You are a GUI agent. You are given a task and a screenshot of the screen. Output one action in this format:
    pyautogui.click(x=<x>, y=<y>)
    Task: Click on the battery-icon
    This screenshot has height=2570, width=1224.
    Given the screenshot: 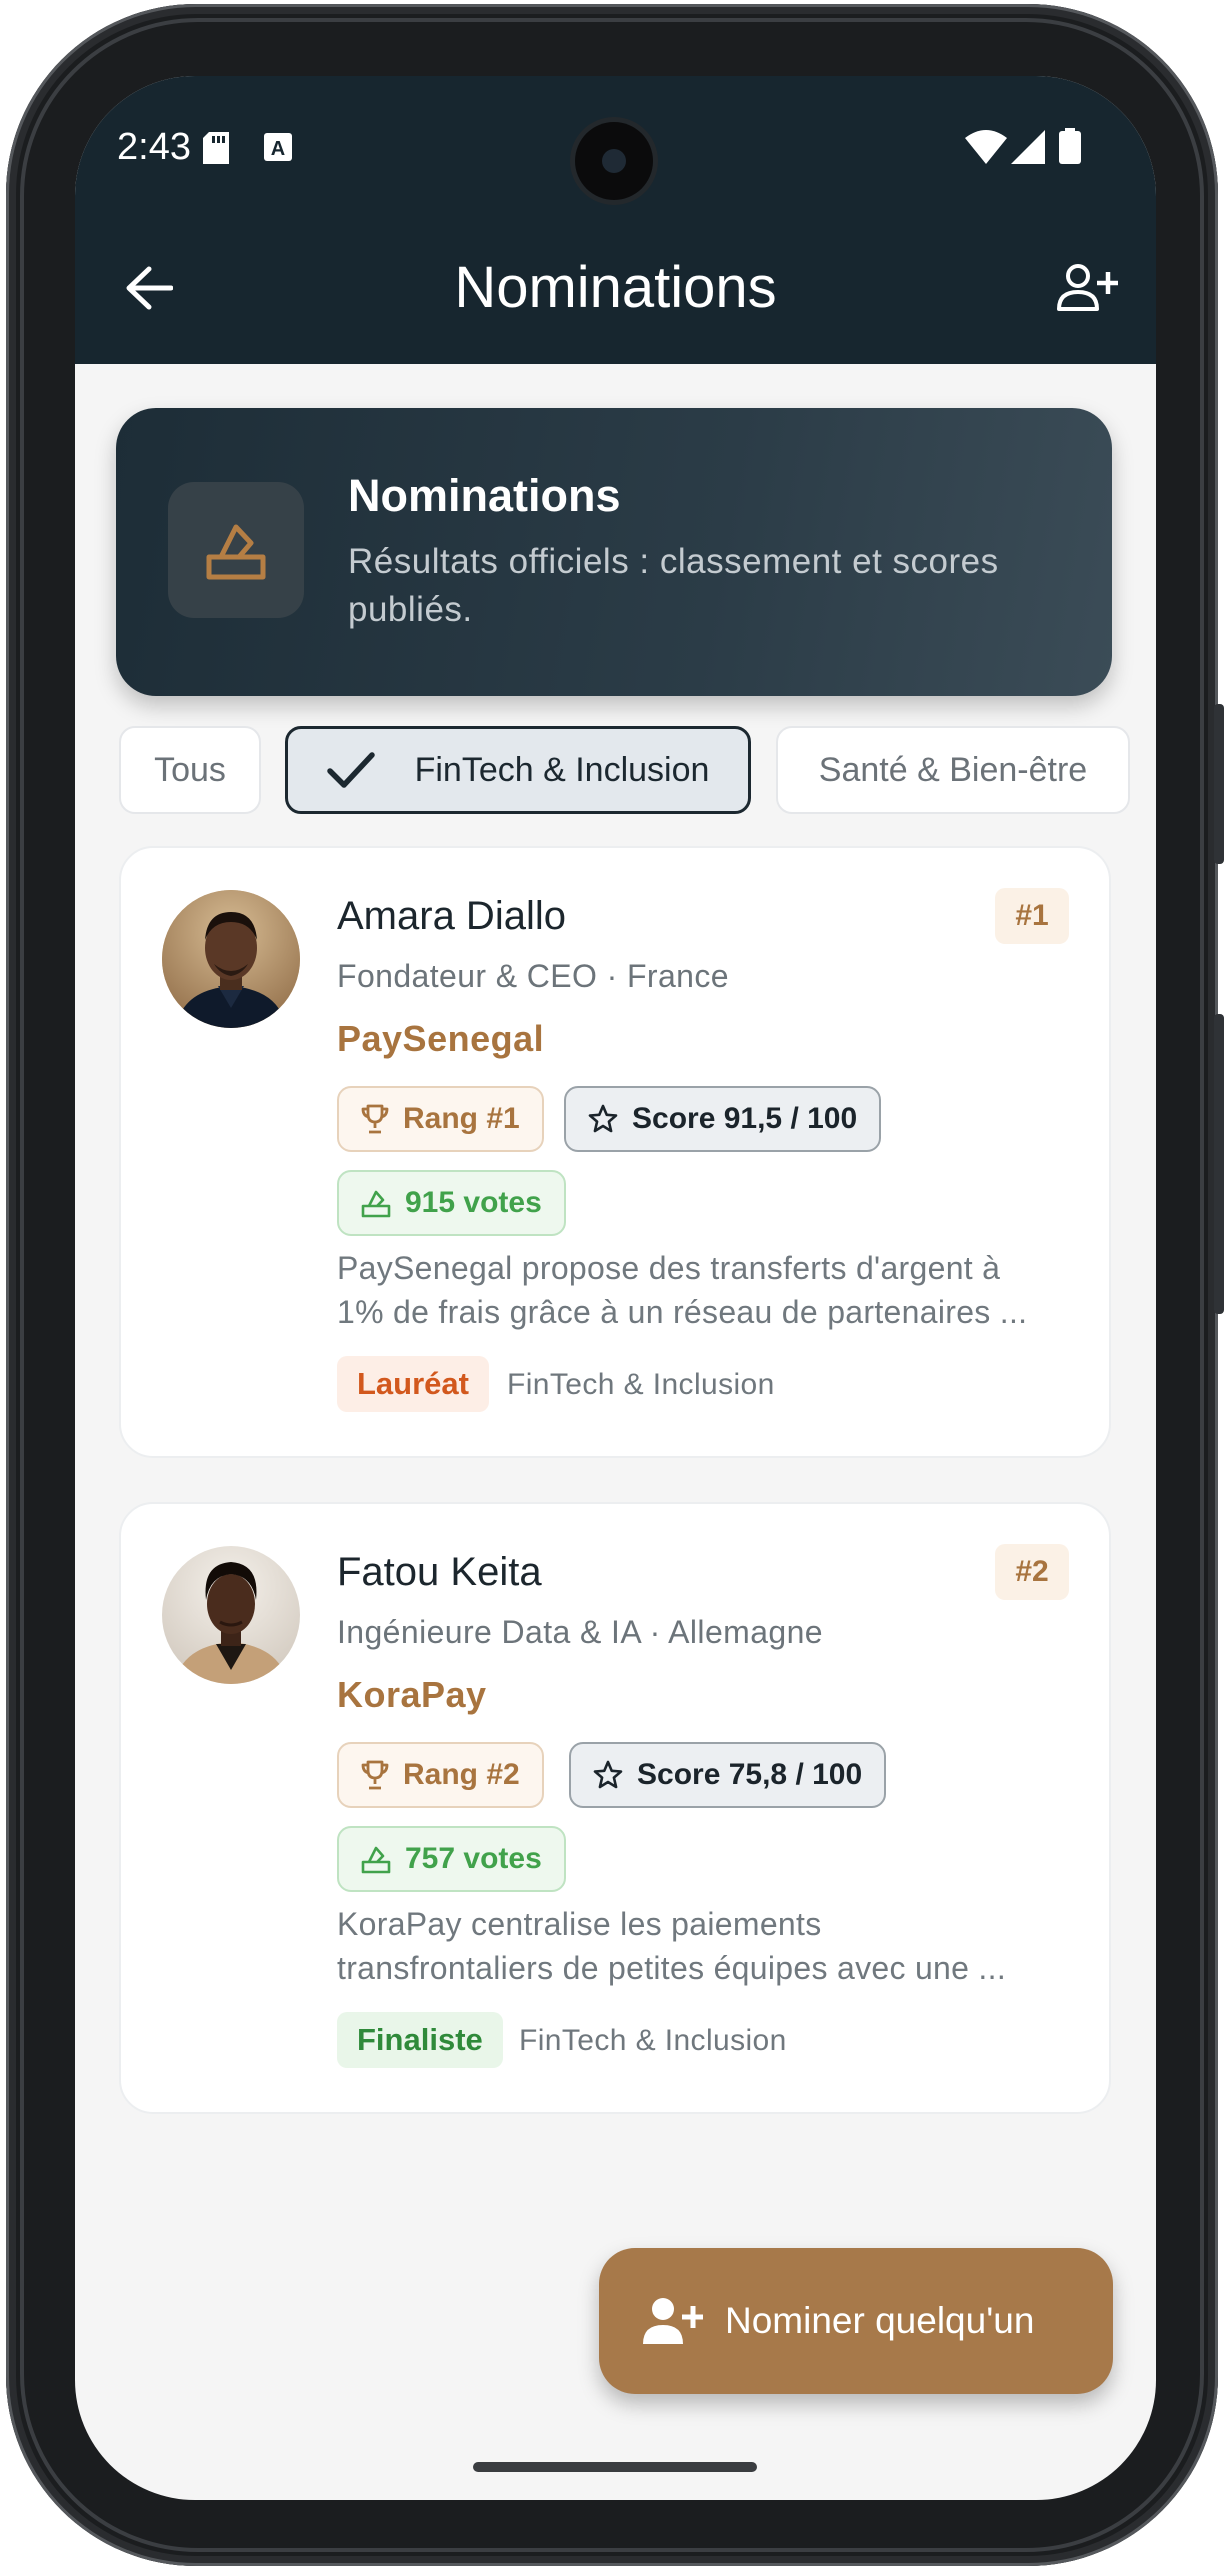 What is the action you would take?
    pyautogui.click(x=1070, y=148)
    